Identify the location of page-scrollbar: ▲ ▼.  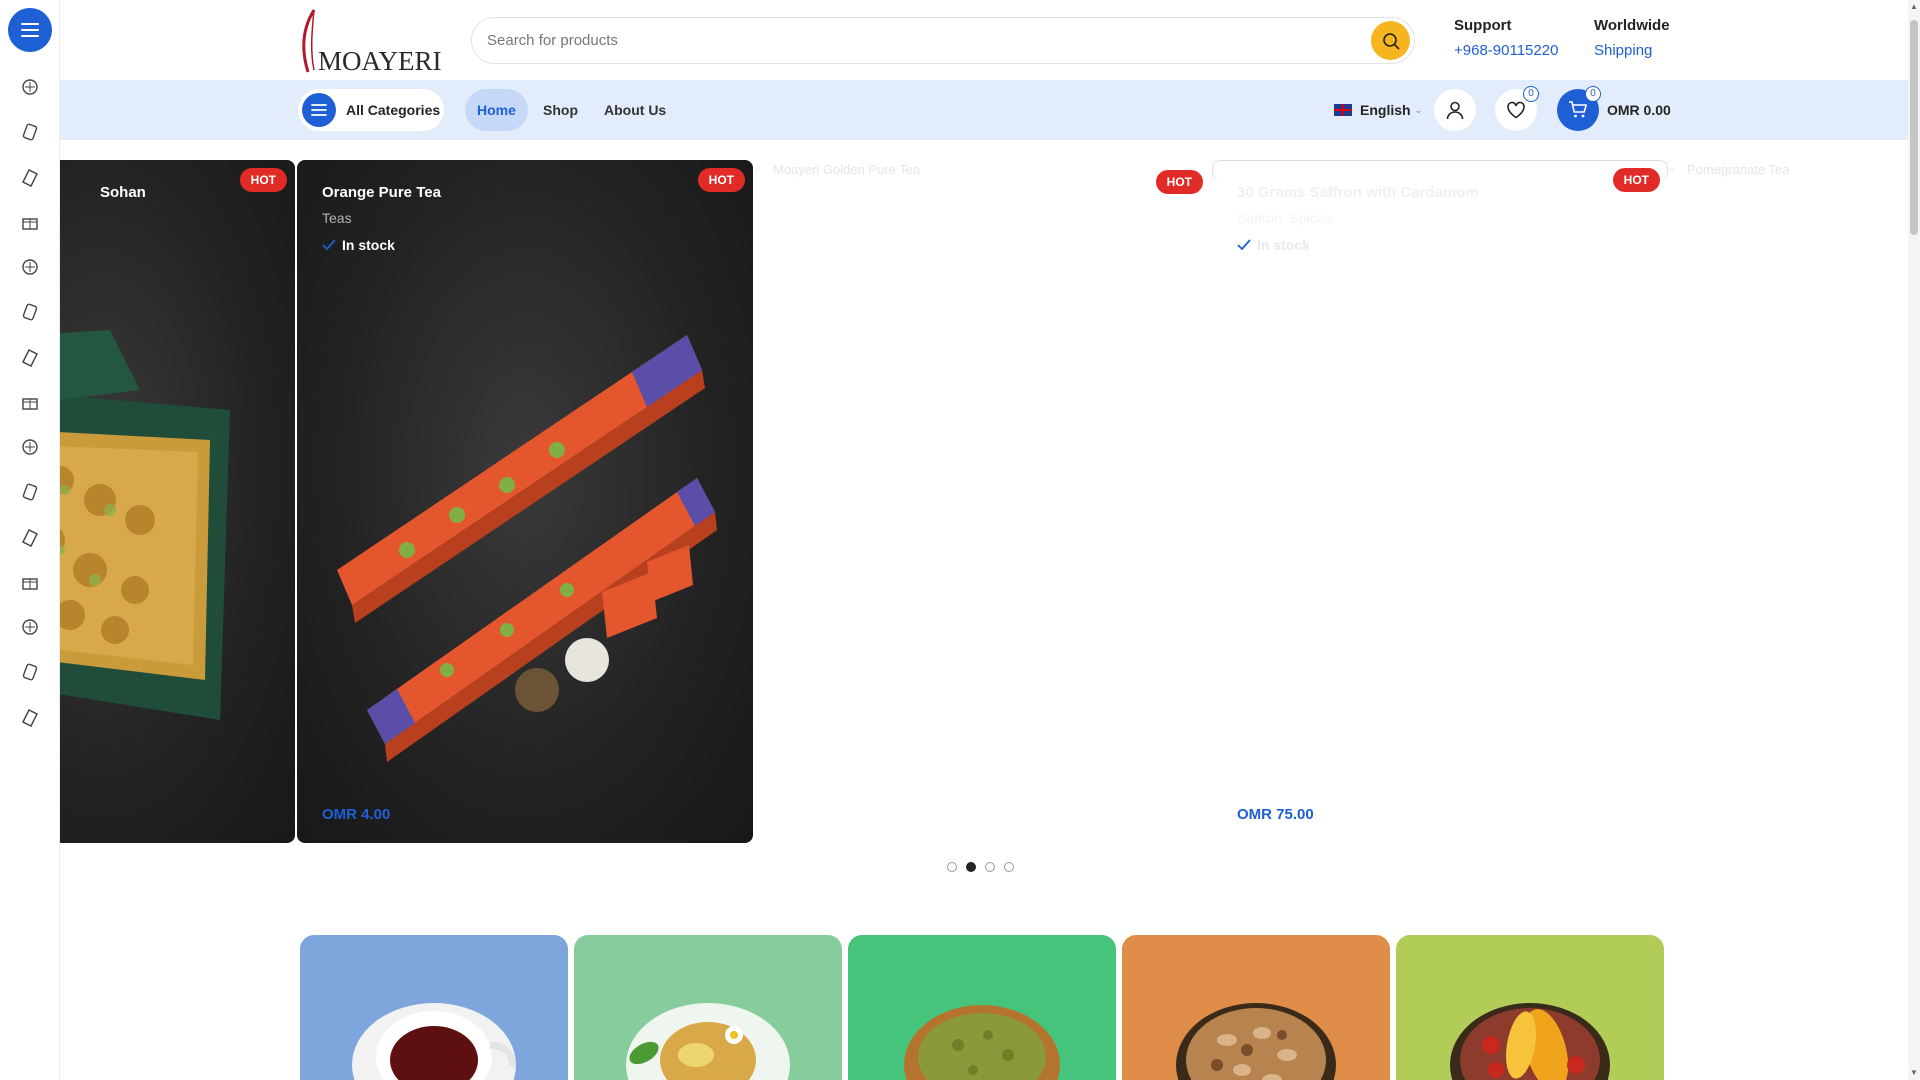
(1914, 540).